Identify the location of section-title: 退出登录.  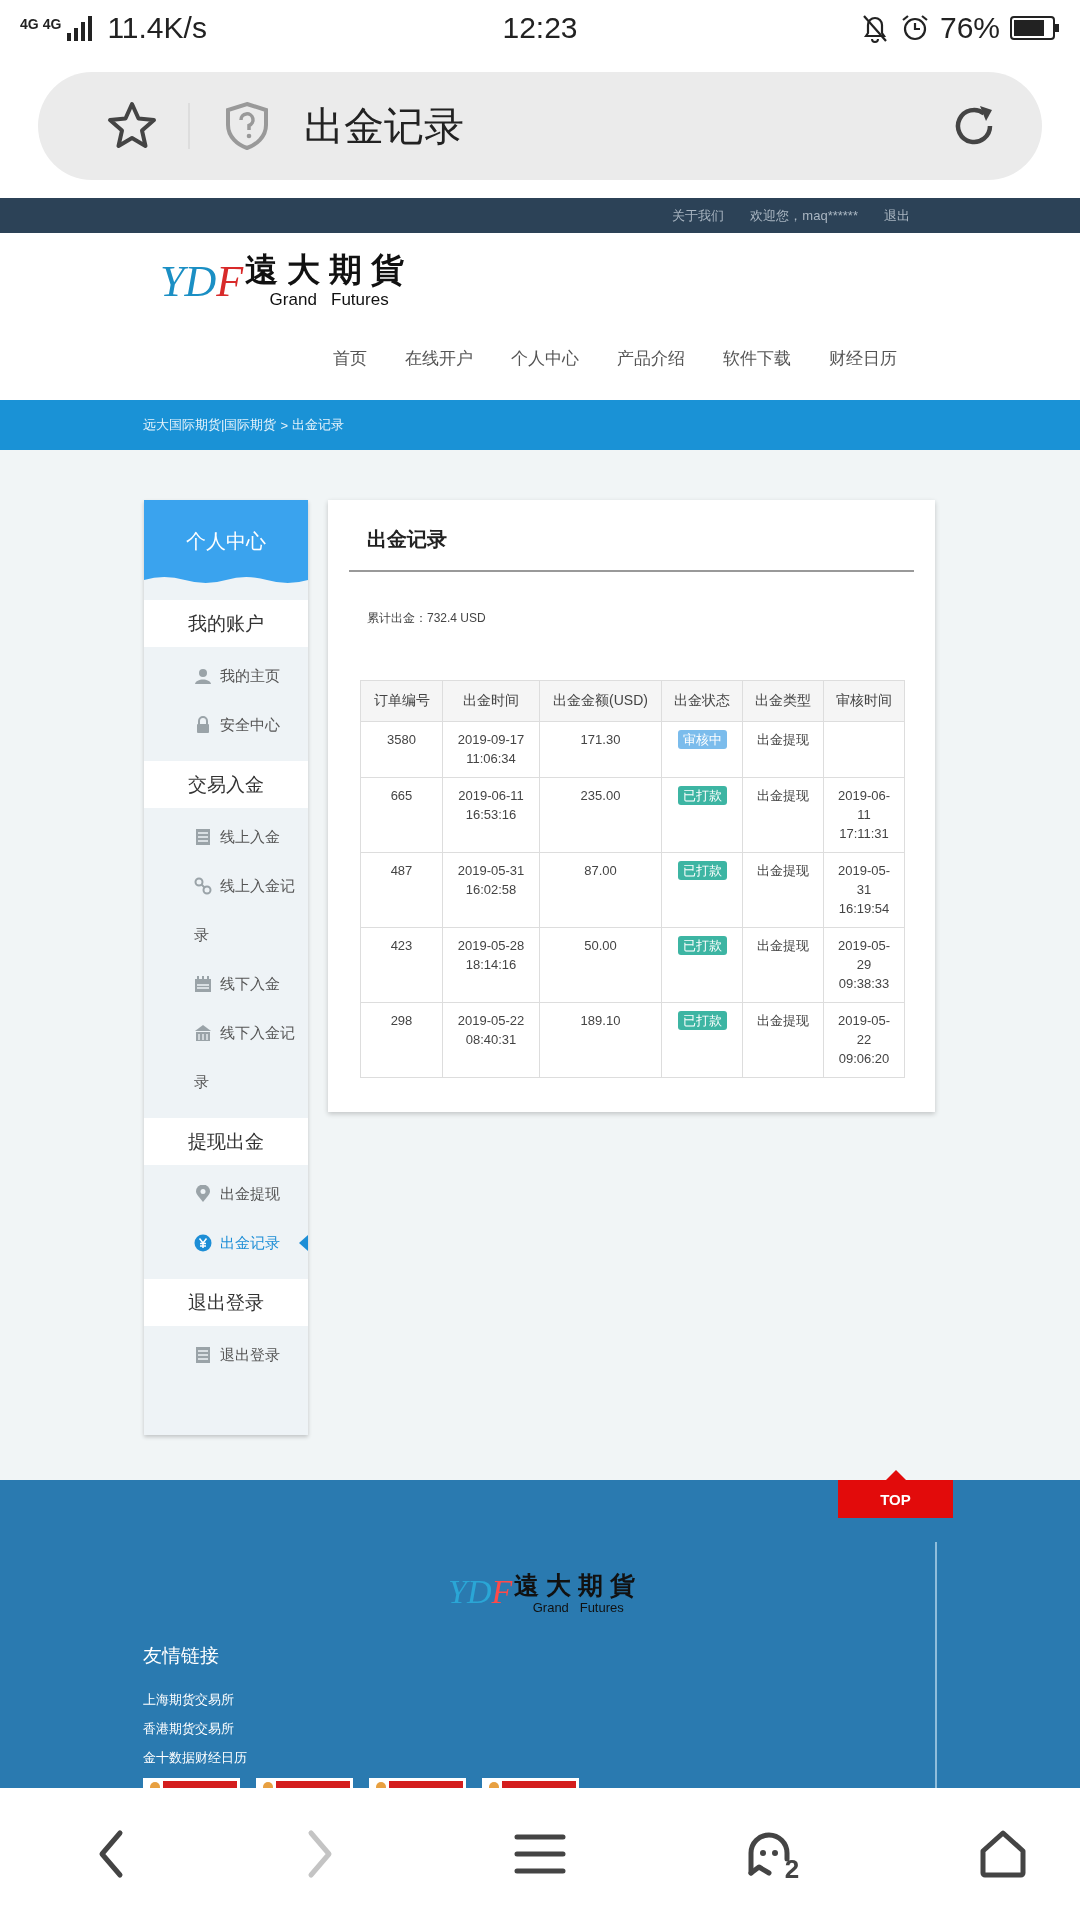
(226, 1302).